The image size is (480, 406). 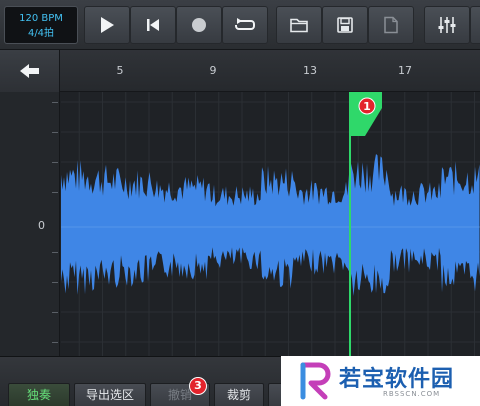 What do you see at coordinates (41, 18) in the screenshot?
I see `bpm-label: 120 BPM` at bounding box center [41, 18].